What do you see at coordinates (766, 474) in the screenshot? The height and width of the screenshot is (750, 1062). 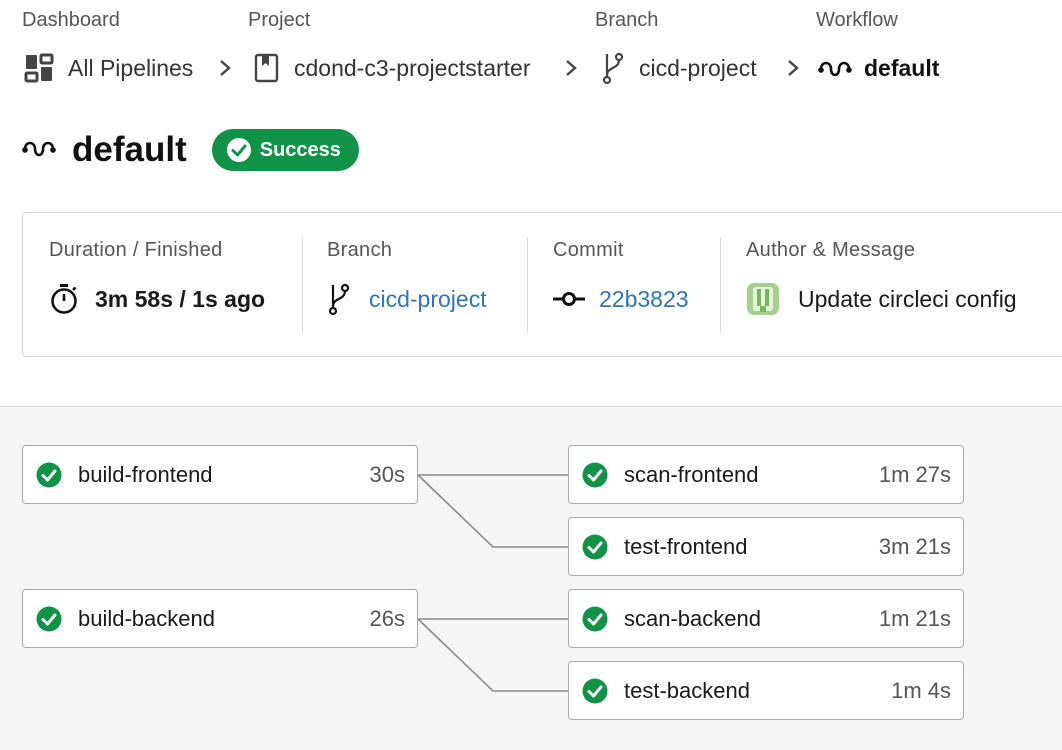 I see `job-scan-frontend: scan-frontend 1m 27s` at bounding box center [766, 474].